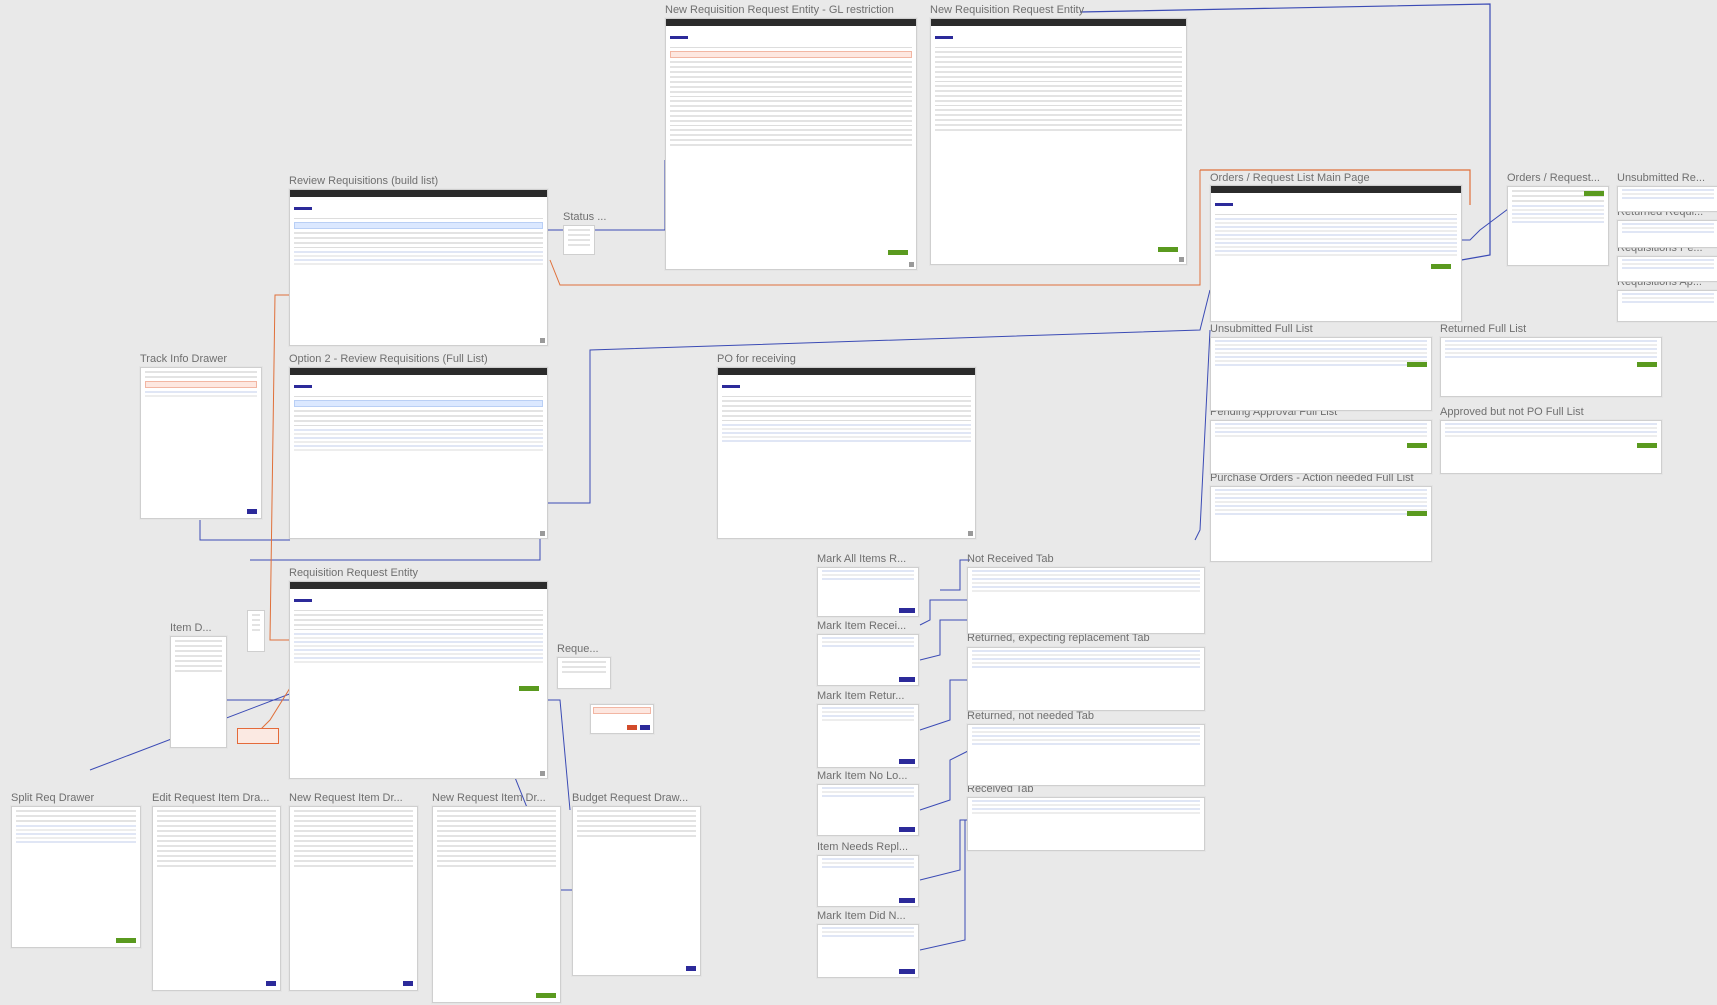 Image resolution: width=1717 pixels, height=1005 pixels. Describe the element at coordinates (868, 660) in the screenshot. I see `screen-mark-item-rec` at that location.